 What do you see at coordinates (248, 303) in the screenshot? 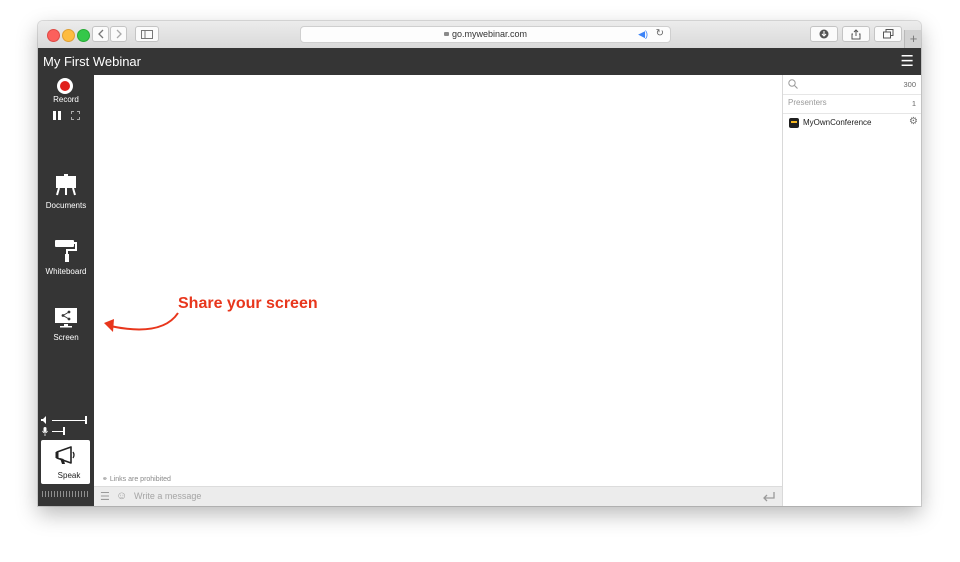
I see `share-screen-annotation: Share your screen` at bounding box center [248, 303].